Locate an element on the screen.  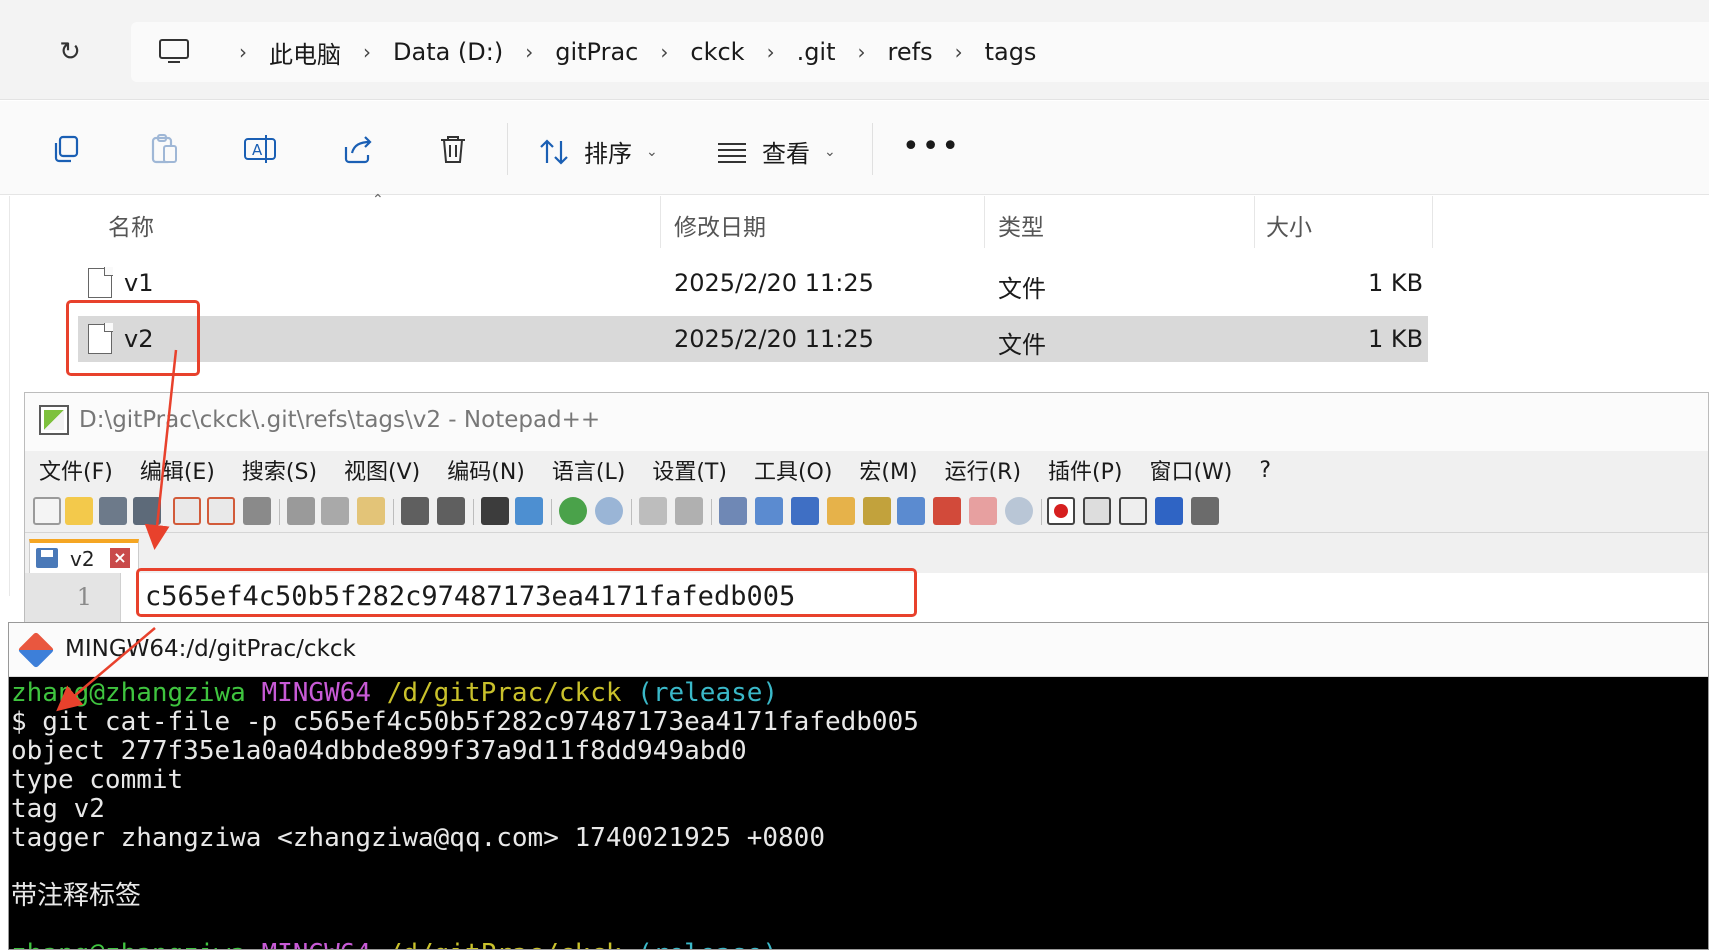
breadcrumb-item: .git is located at coordinates (816, 52).